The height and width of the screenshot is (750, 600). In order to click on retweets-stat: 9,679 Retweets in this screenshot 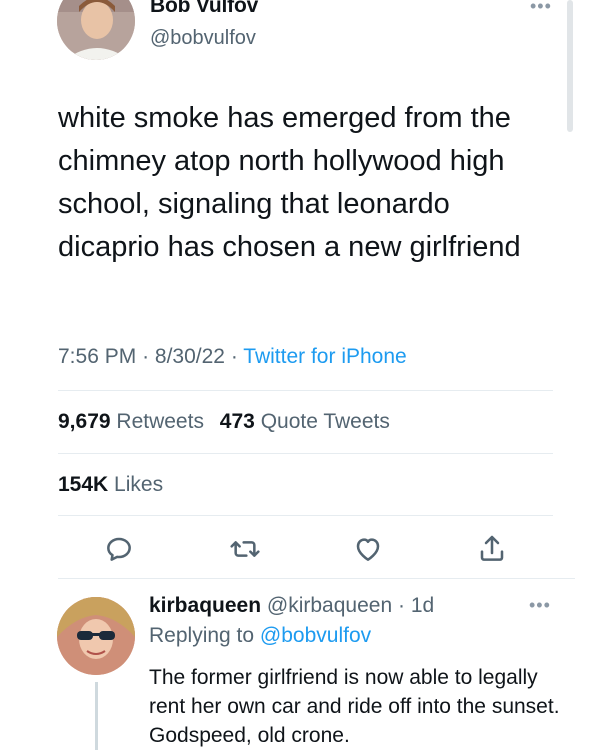, I will do `click(131, 421)`.